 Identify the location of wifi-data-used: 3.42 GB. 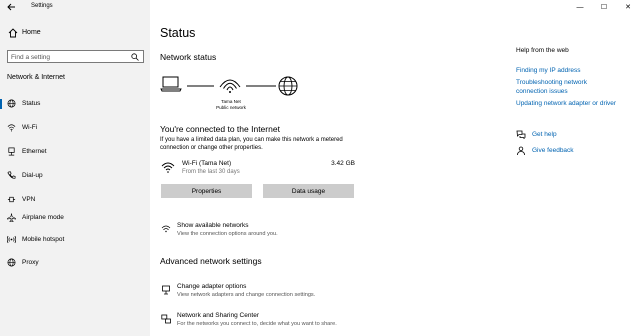
(343, 163).